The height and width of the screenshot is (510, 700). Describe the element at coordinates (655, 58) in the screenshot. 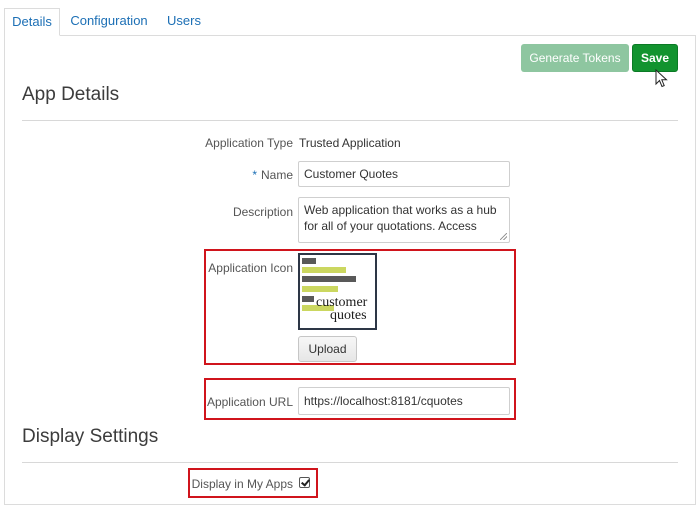

I see `save-button: Save` at that location.